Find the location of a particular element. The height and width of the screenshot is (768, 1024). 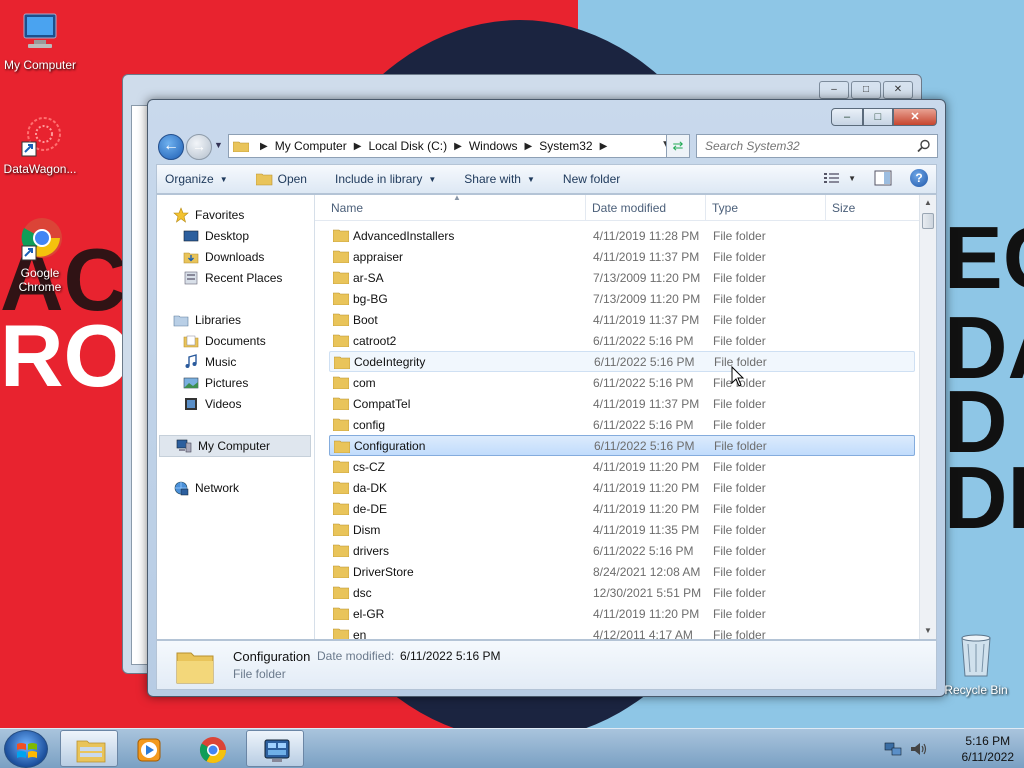

back-button: ← is located at coordinates (171, 147).